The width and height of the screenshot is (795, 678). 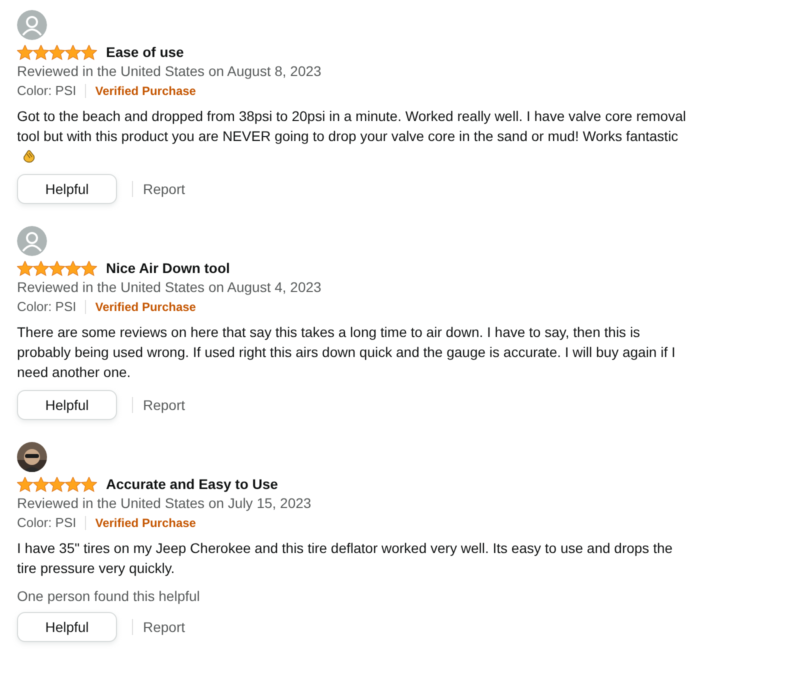 What do you see at coordinates (169, 287) in the screenshot?
I see `review-date: Reviewed in the United States on August 4, 2023` at bounding box center [169, 287].